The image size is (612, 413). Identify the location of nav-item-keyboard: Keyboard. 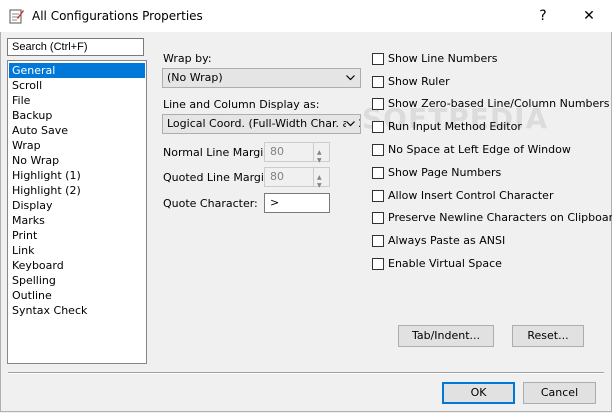
(77, 265).